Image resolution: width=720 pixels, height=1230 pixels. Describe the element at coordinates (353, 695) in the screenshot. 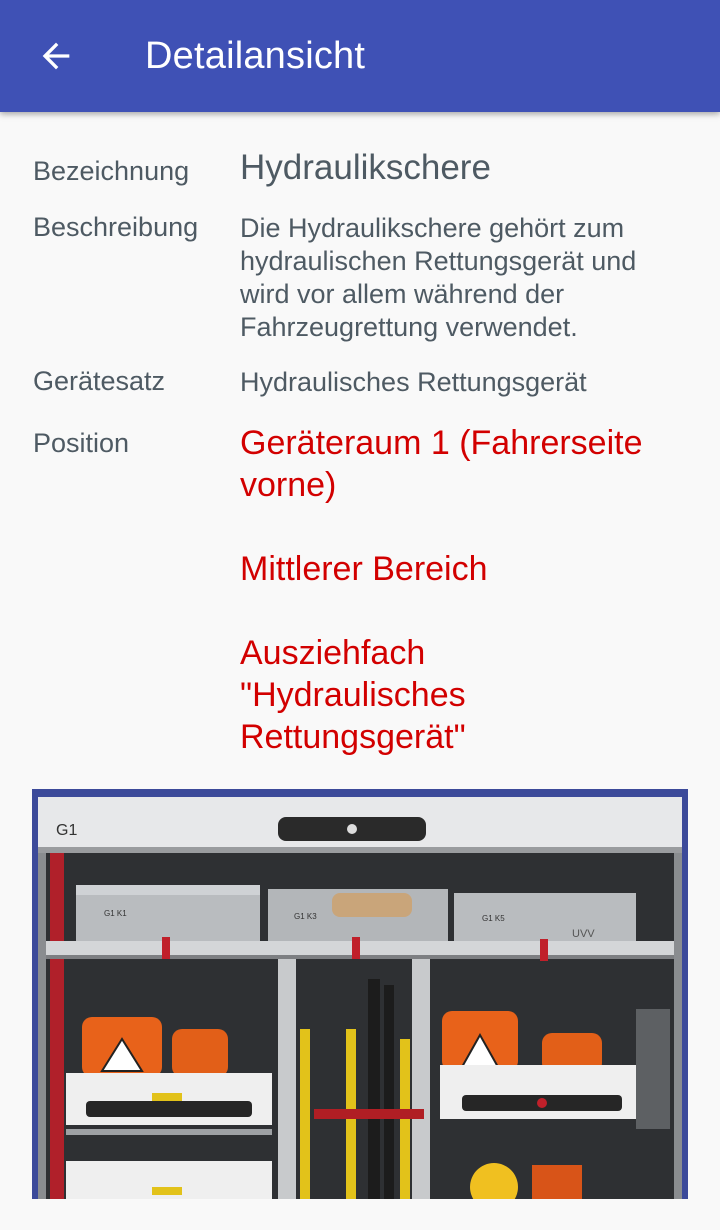

I see `position-line: "Hydraulisches` at that location.